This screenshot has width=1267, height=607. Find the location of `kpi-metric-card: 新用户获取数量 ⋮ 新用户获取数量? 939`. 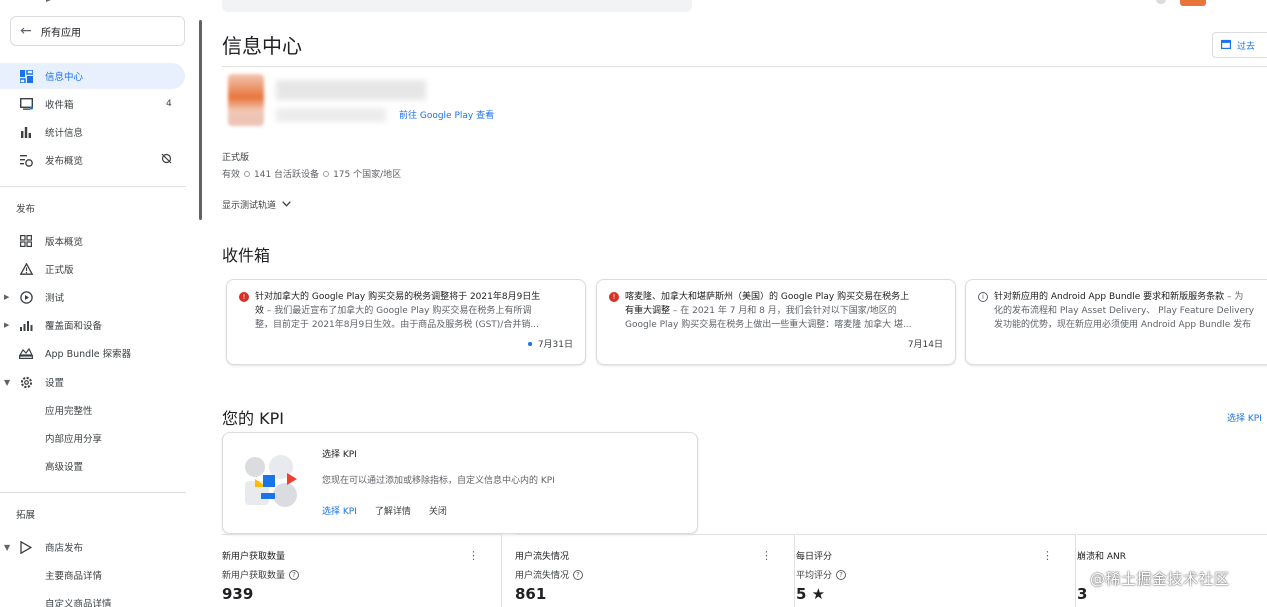

kpi-metric-card: 新用户获取数量 ⋮ 新用户获取数量? 939 is located at coordinates (362, 570).